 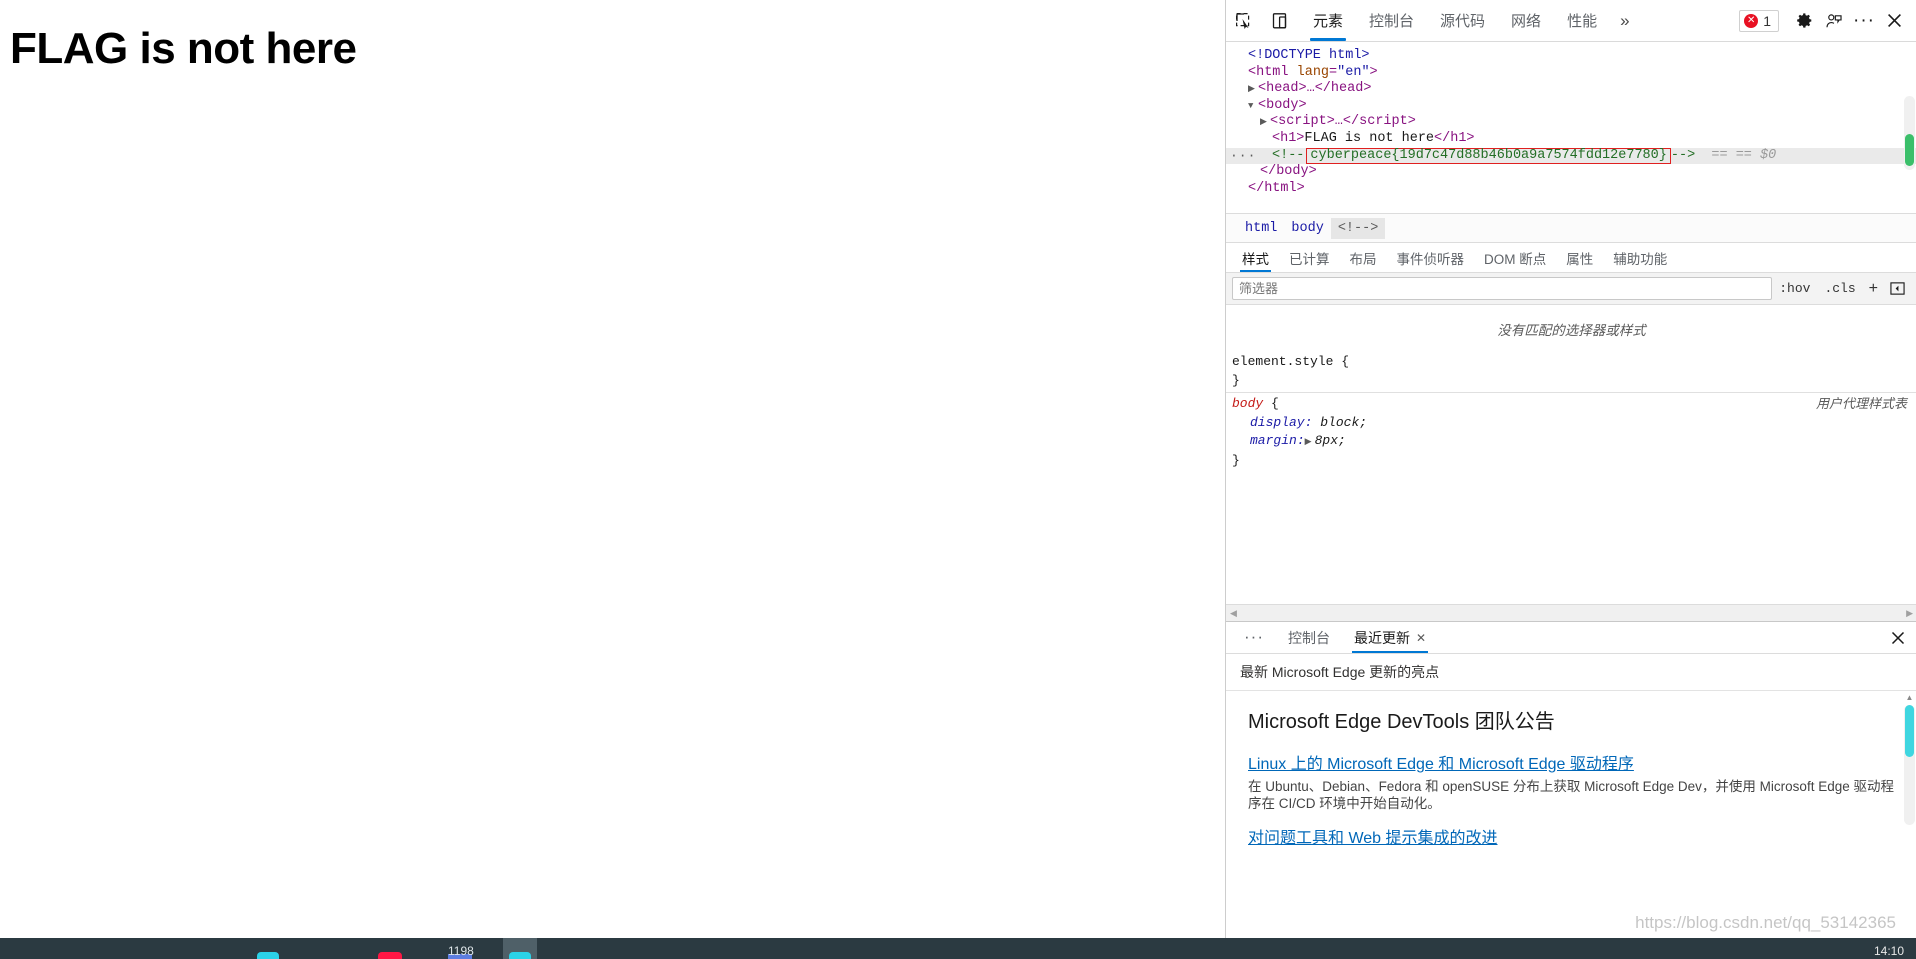 I want to click on page-heading: FLAG is not here, so click(x=183, y=48).